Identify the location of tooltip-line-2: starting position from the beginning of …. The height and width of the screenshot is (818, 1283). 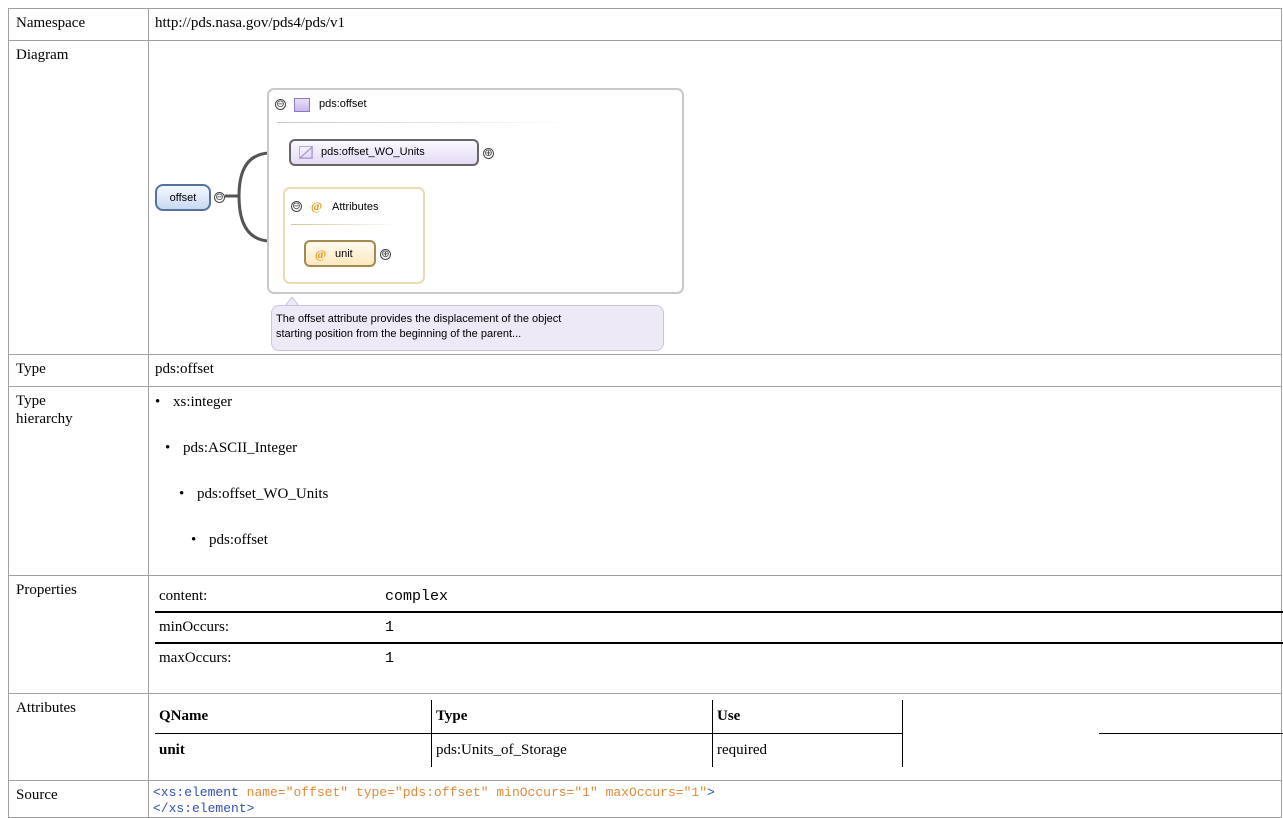
(399, 334).